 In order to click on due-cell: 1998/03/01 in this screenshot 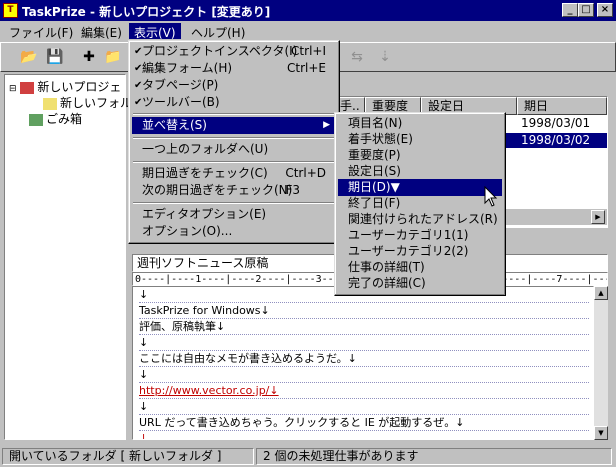, I will do `click(562, 123)`.